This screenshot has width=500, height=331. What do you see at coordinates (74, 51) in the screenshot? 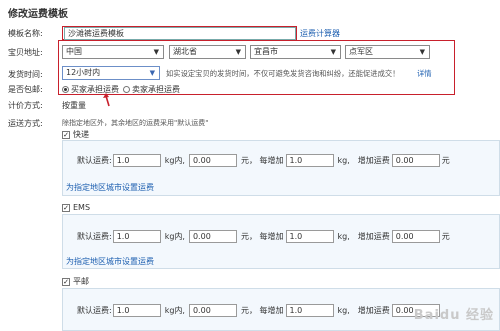
I see `country-value: 中国` at bounding box center [74, 51].